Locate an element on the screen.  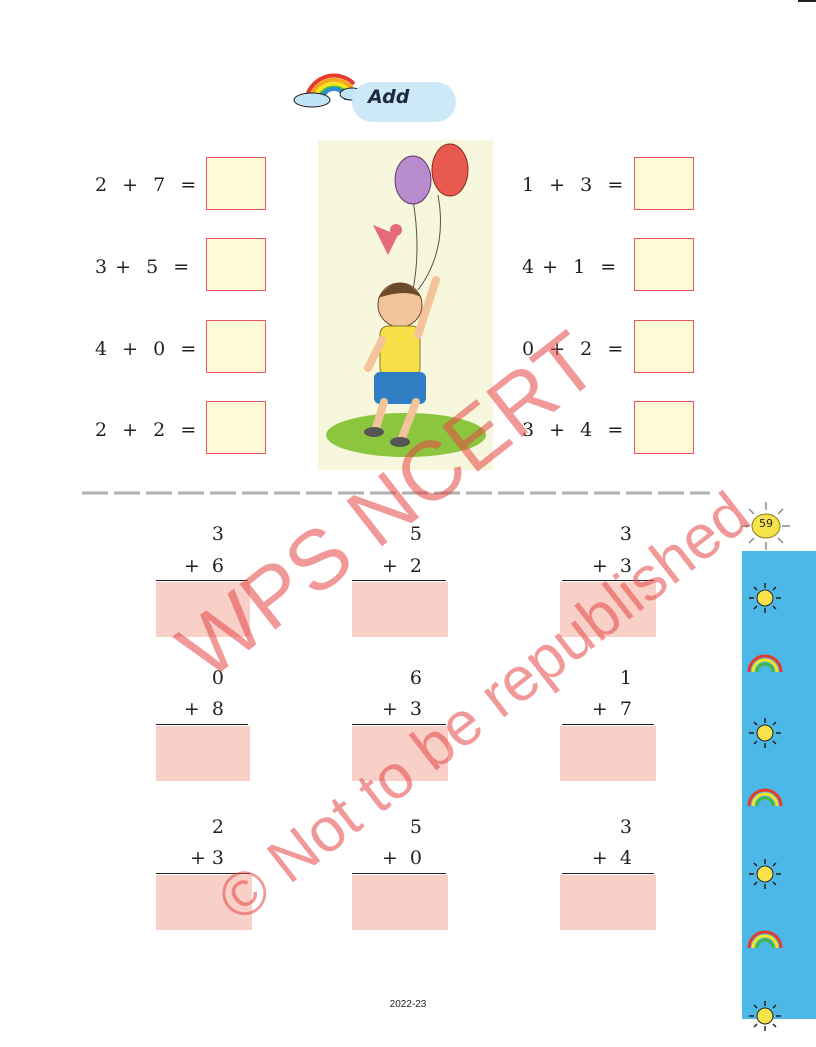
problem-top-number: 6 is located at coordinates (415, 678).